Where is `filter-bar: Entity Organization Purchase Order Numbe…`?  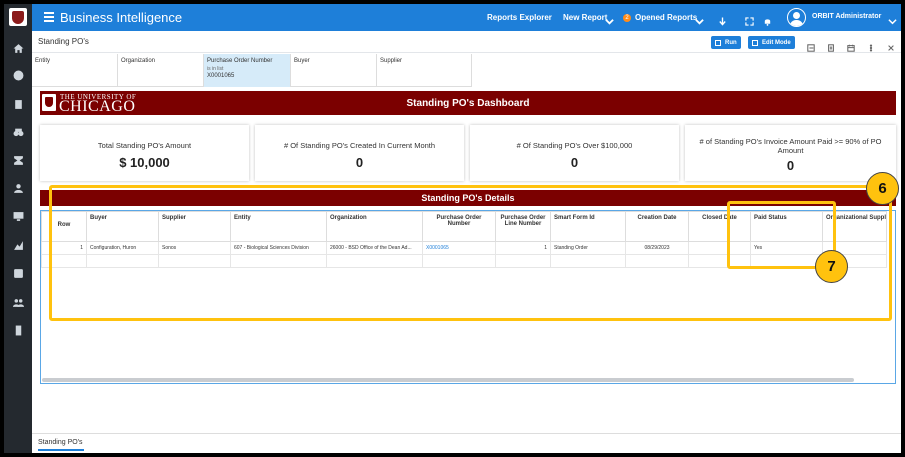
filter-bar: Entity Organization Purchase Order Numbe… is located at coordinates (252, 70).